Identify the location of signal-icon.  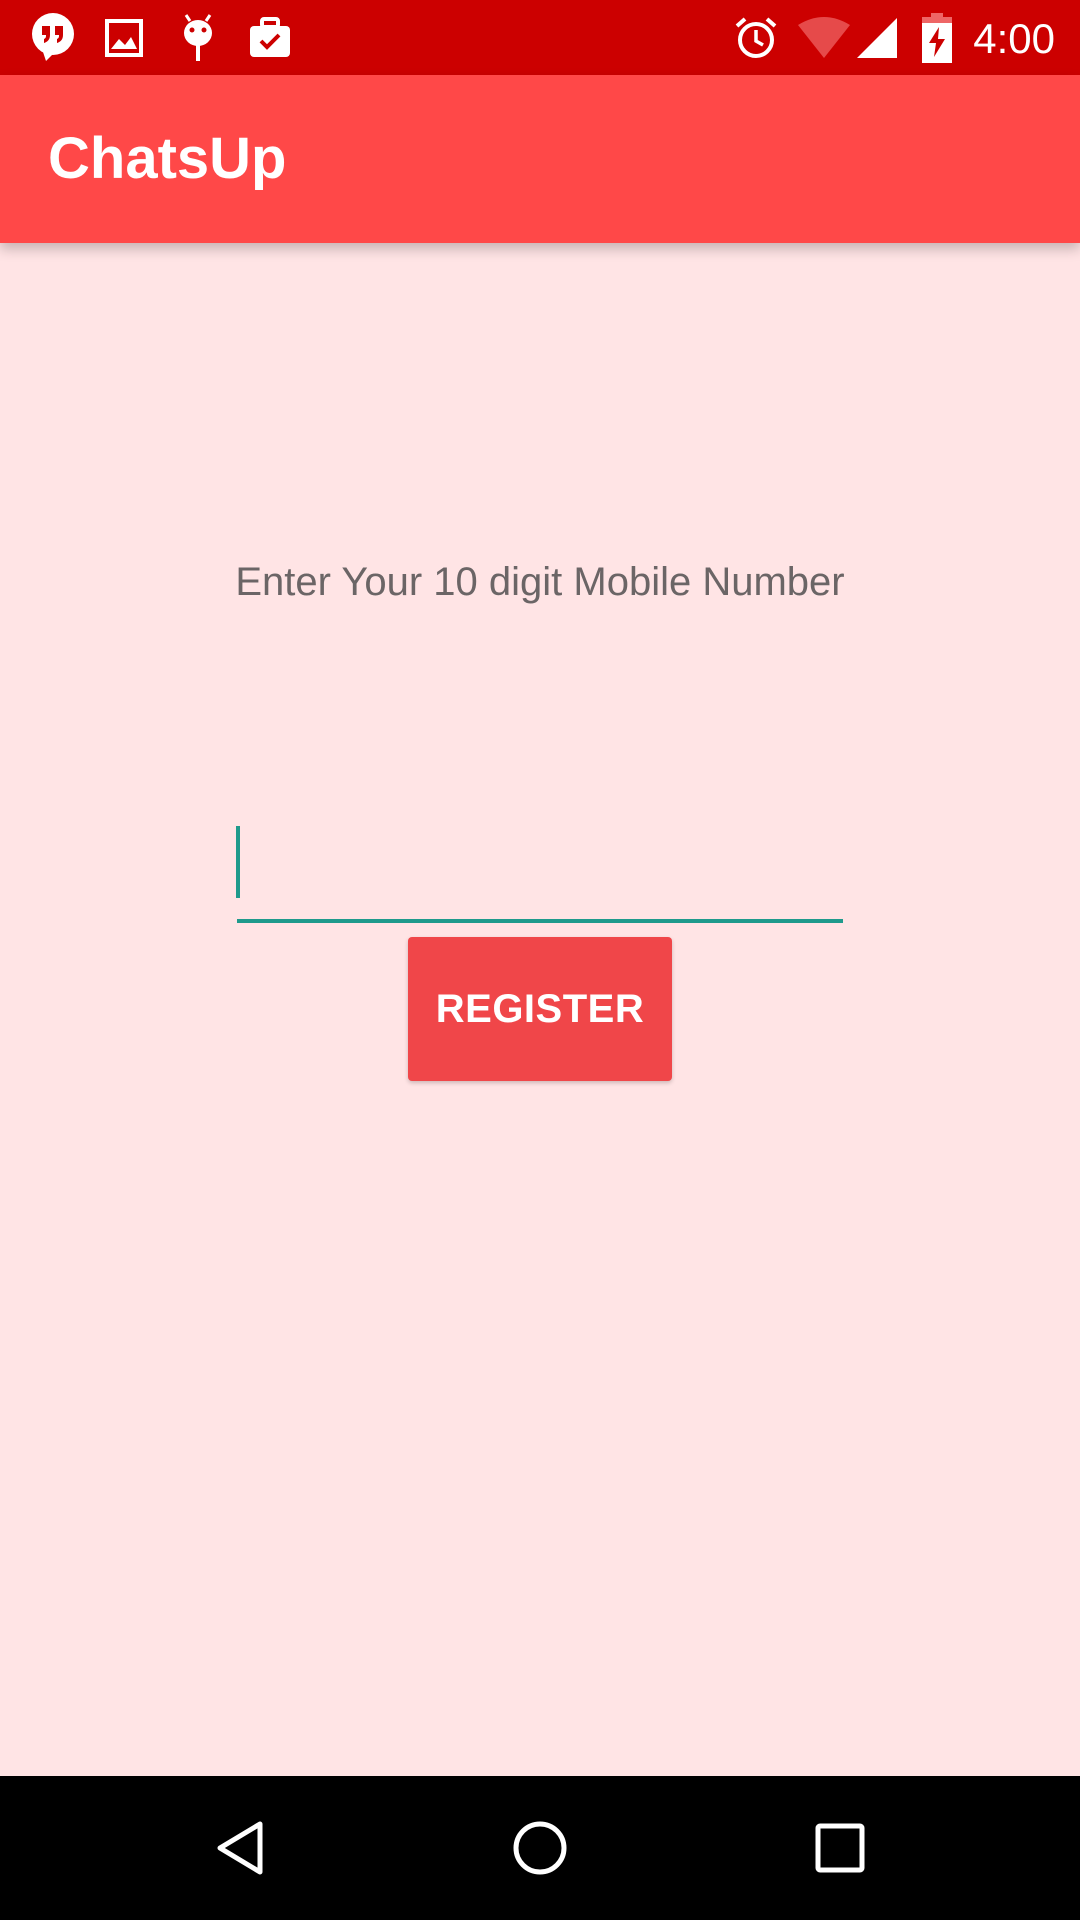
(877, 37).